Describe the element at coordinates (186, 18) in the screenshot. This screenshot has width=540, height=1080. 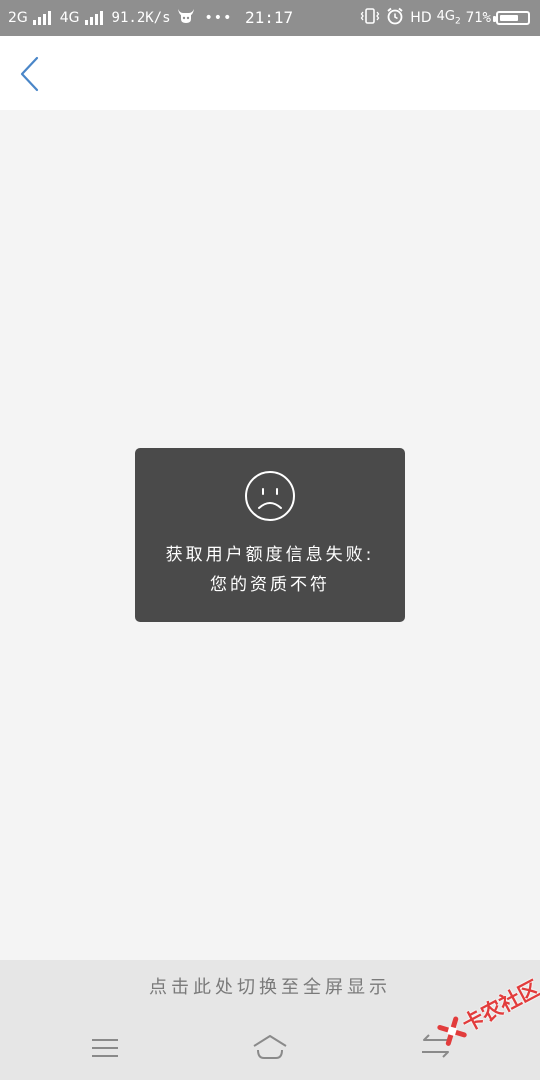
I see `bull-icon` at that location.